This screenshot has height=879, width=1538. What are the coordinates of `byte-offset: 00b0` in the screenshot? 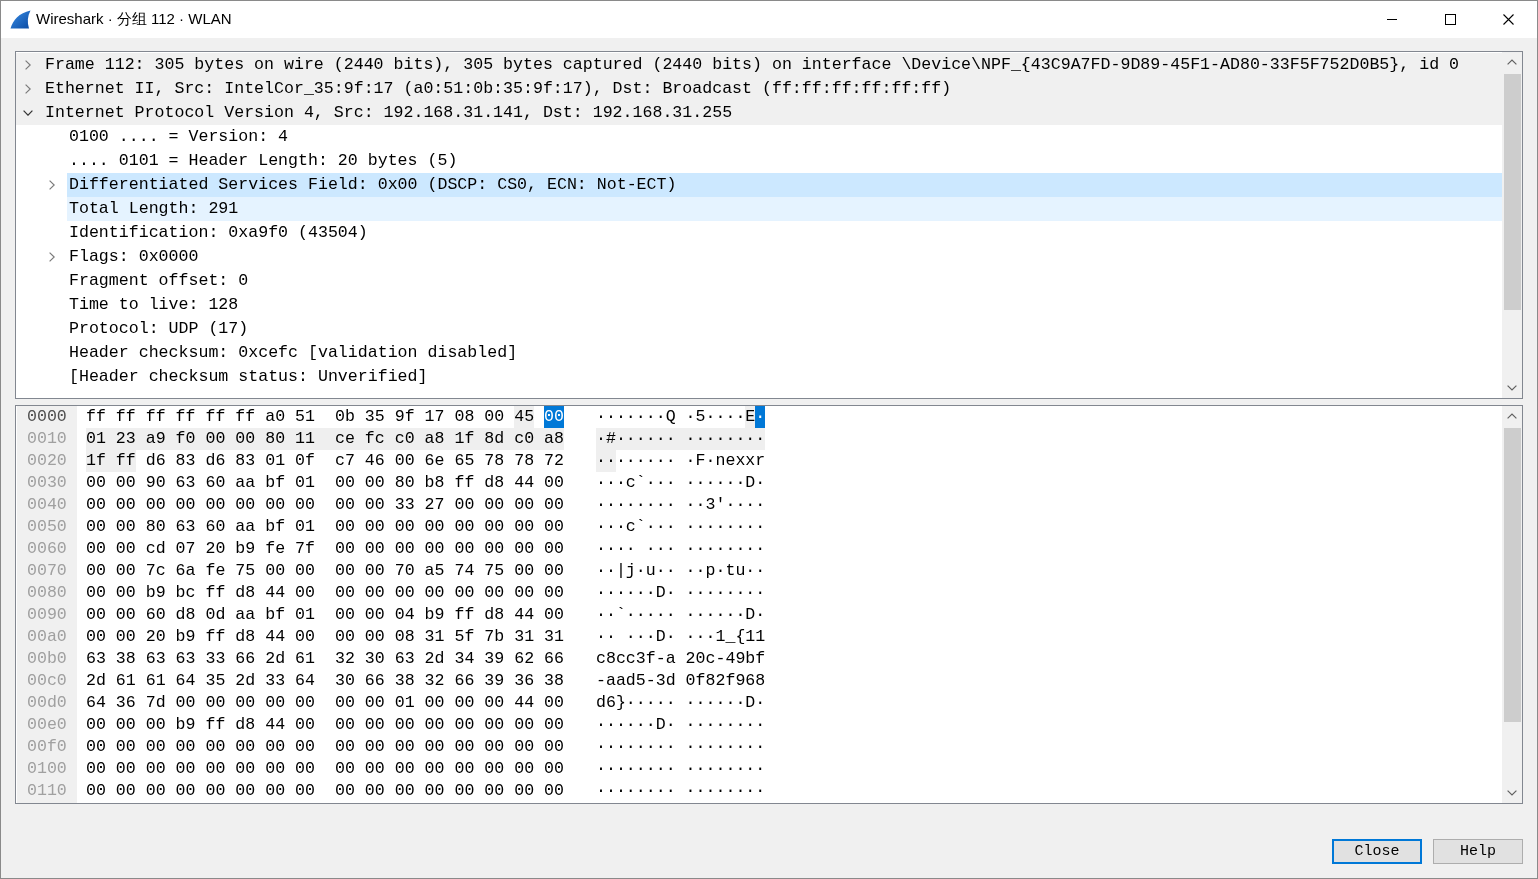 It's located at (46, 659).